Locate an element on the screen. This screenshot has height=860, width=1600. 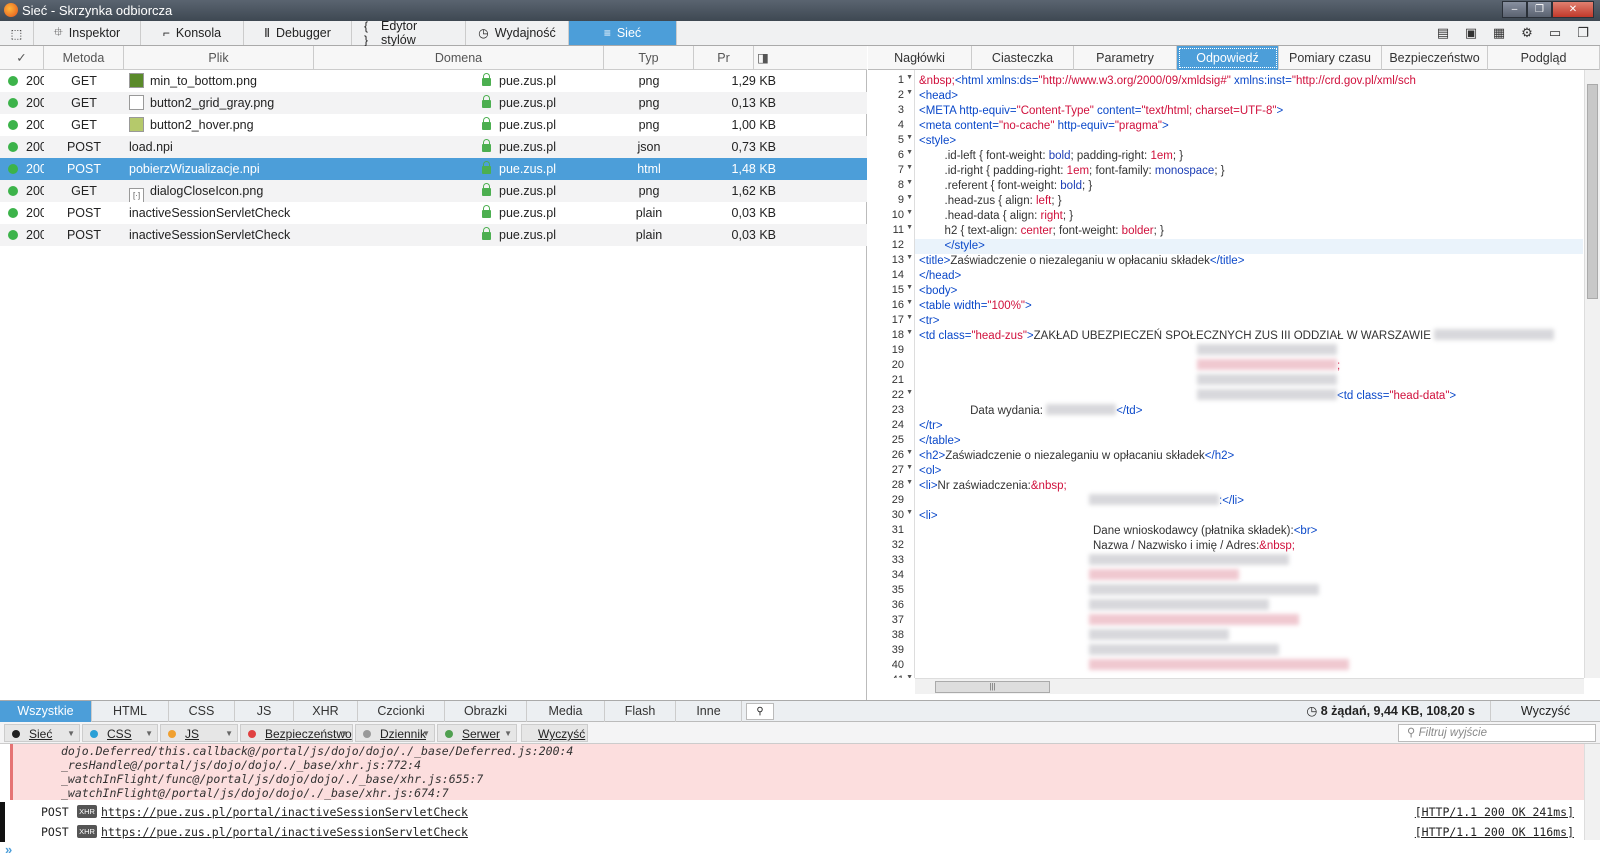
filter-xhr: XHR is located at coordinates (326, 711).